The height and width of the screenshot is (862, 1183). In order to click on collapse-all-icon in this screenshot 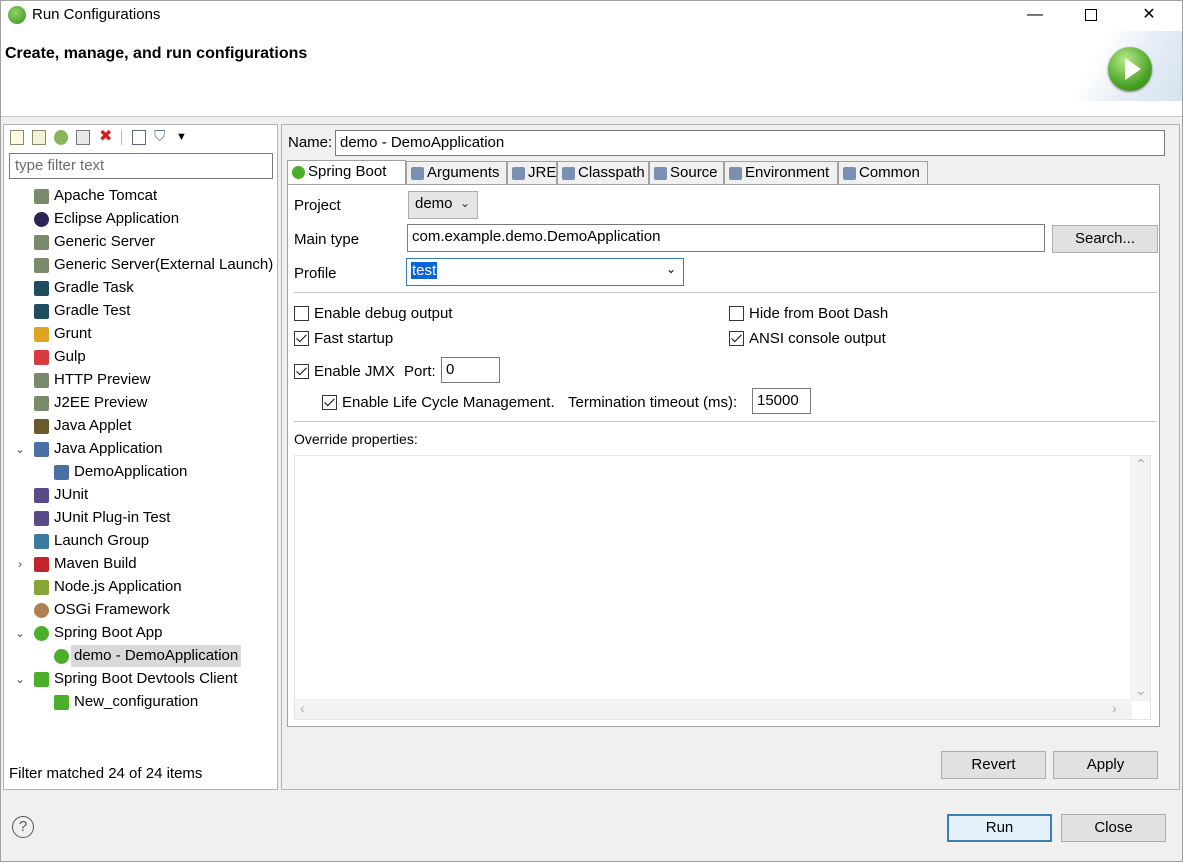, I will do `click(139, 137)`.